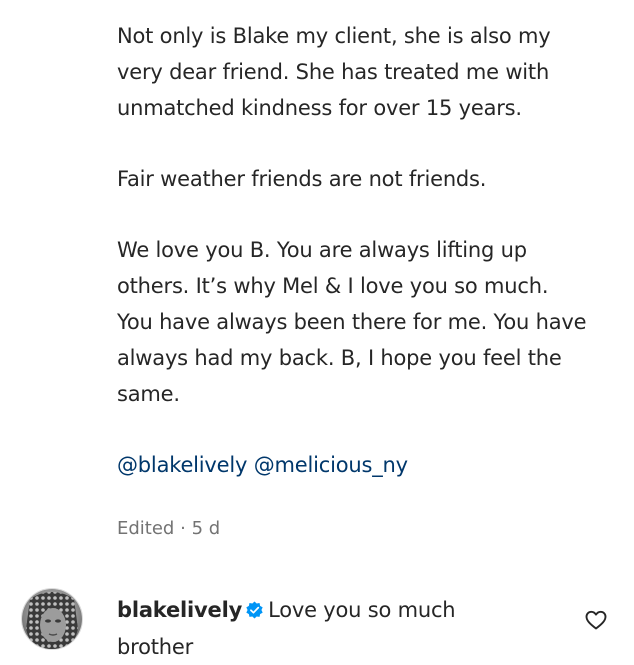 The image size is (634, 665). I want to click on profile-photo-icon, so click(52, 619).